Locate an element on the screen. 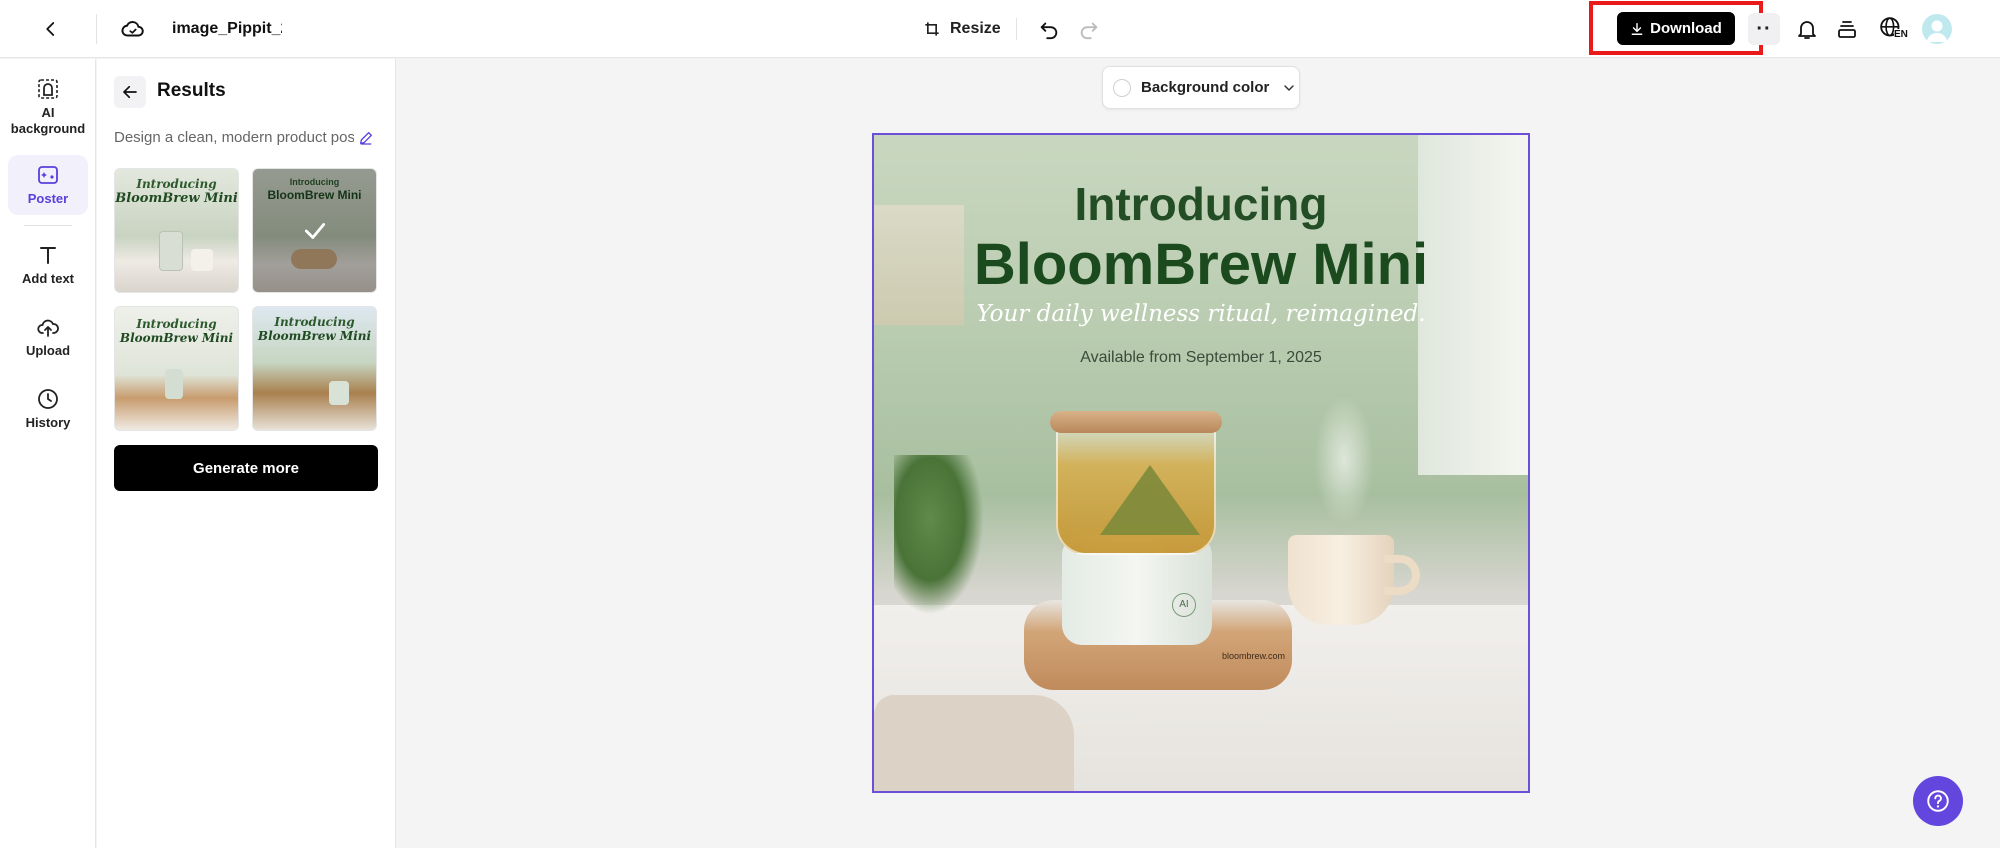 The height and width of the screenshot is (848, 2000). rail-item-upload: Upload is located at coordinates (48, 337).